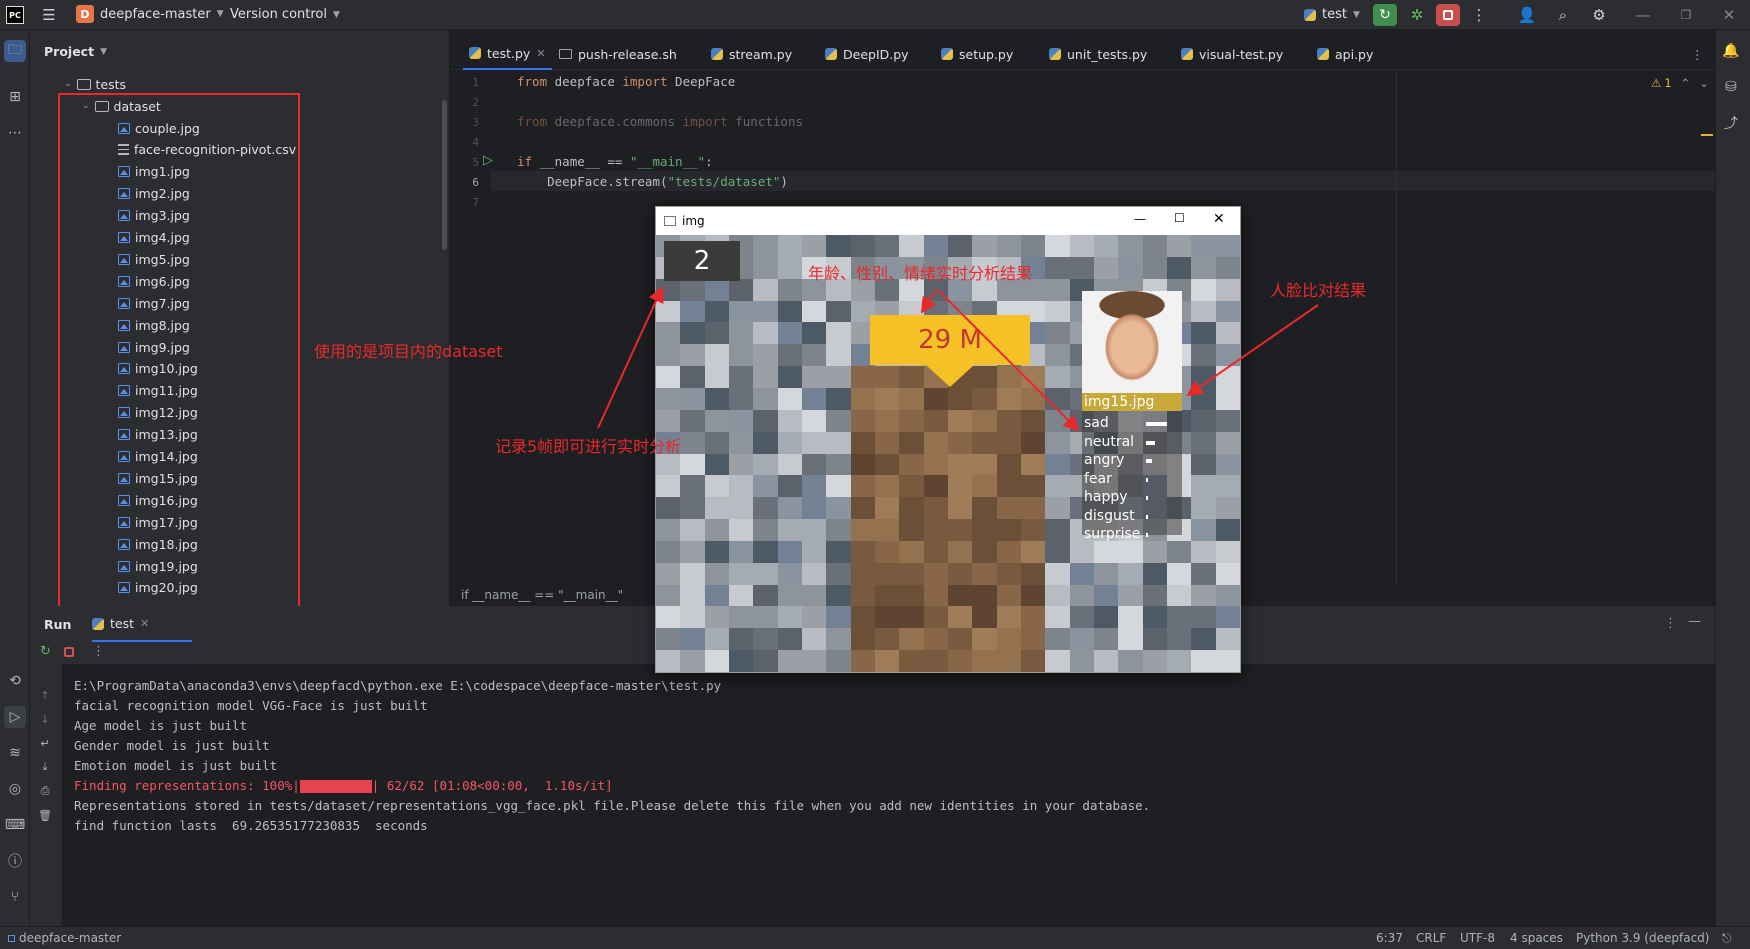 The image size is (1750, 949). Describe the element at coordinates (1536, 938) in the screenshot. I see `status-indent: 4 spaces` at that location.